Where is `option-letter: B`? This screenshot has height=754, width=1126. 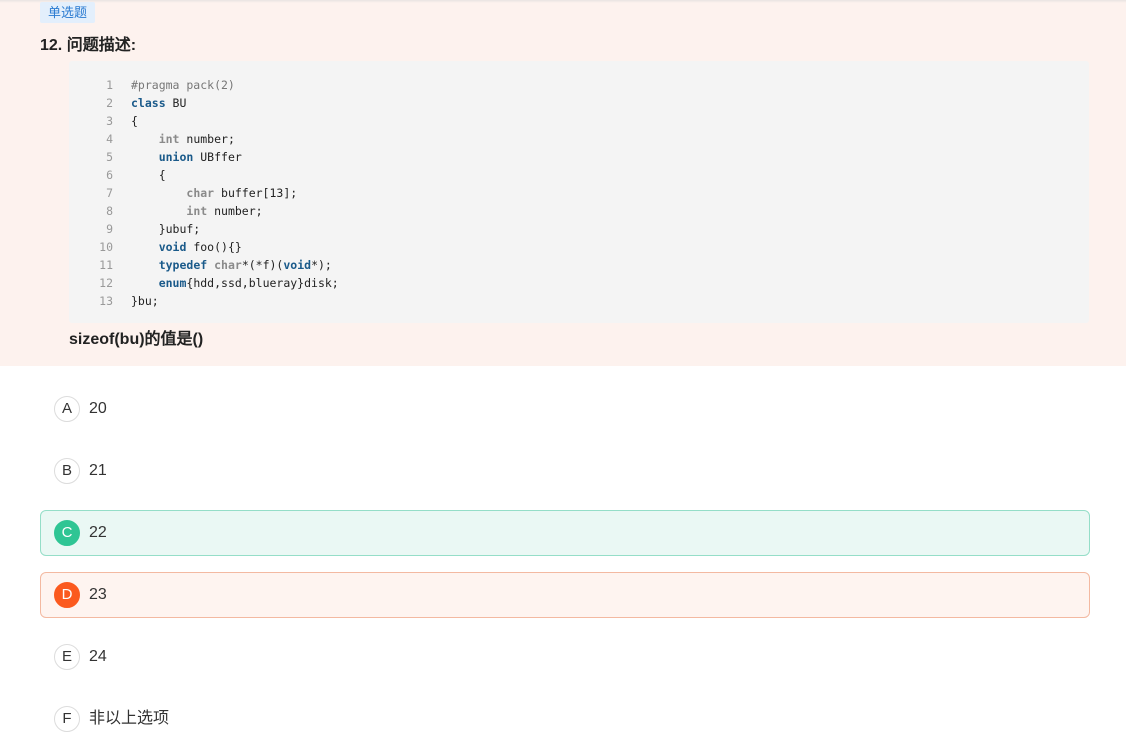
option-letter: B is located at coordinates (67, 471).